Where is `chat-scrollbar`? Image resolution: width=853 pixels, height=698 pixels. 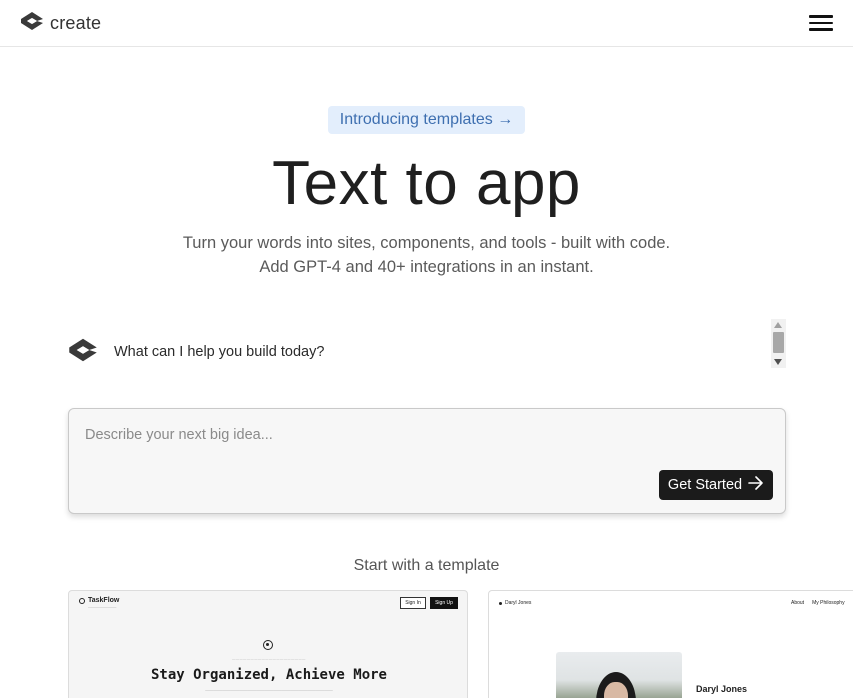 chat-scrollbar is located at coordinates (778, 343).